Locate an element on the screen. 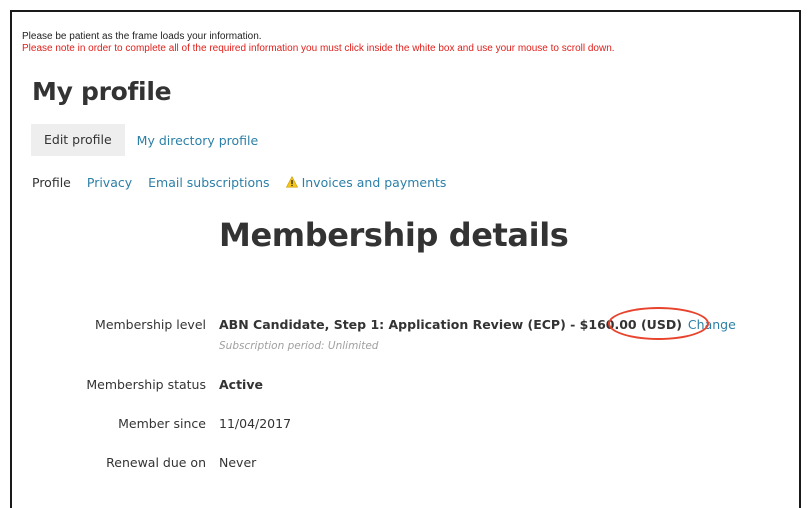  sub-tab-invoices-and-payments: Invoices and payments is located at coordinates (366, 182).